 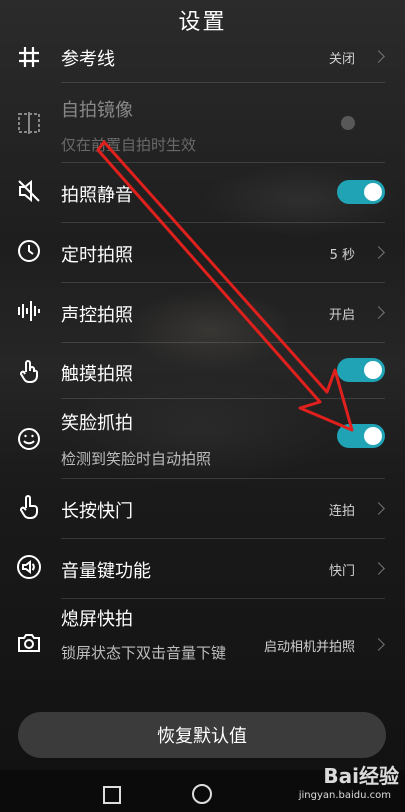 I want to click on setting-voice-control: 声控拍照 开启, so click(x=202, y=312).